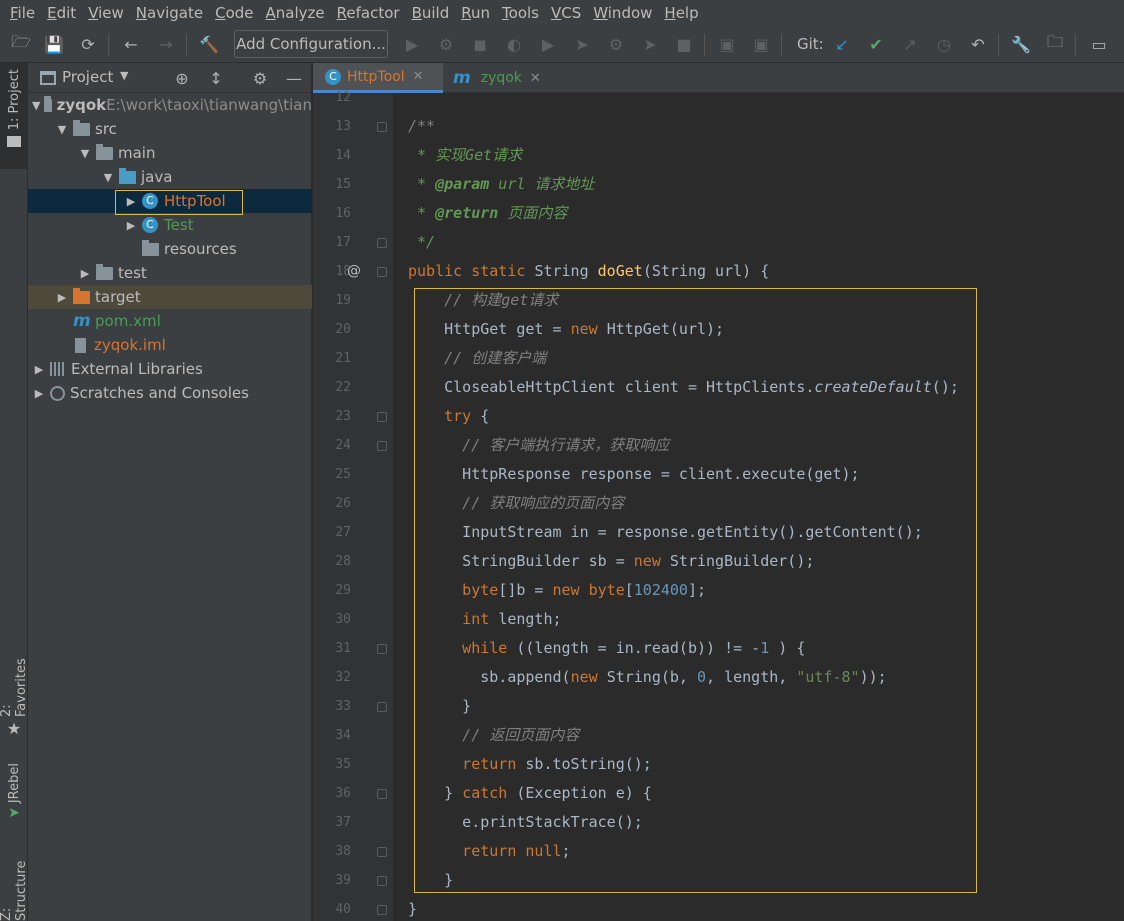 The width and height of the screenshot is (1124, 921). What do you see at coordinates (170, 273) in the screenshot?
I see `tree-item-test: ▶ test` at bounding box center [170, 273].